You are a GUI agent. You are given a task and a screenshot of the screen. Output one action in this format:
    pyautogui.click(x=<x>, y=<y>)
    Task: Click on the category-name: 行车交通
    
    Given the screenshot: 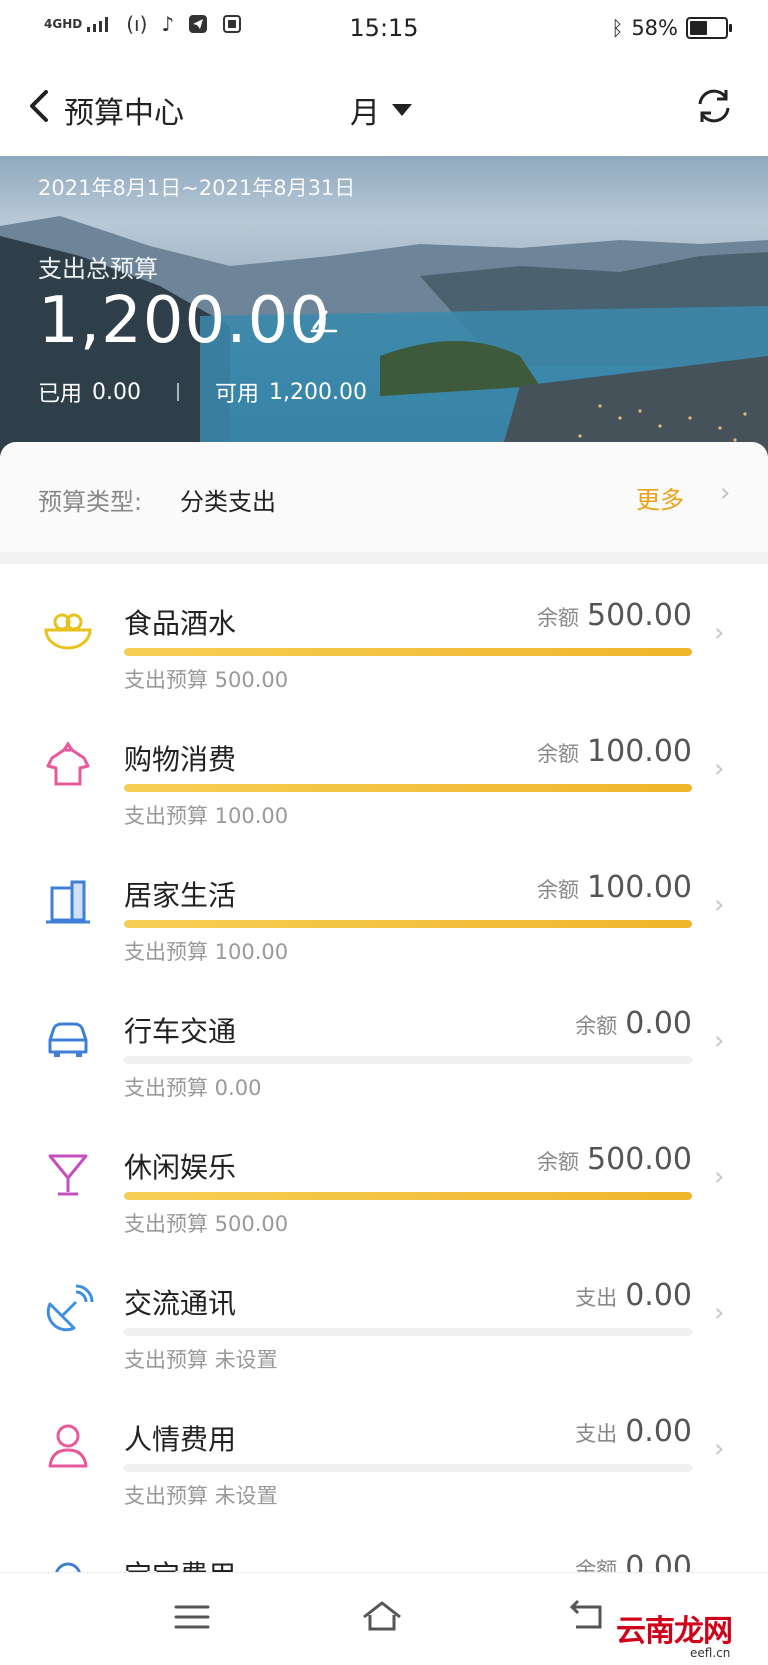 What is the action you would take?
    pyautogui.click(x=180, y=1031)
    